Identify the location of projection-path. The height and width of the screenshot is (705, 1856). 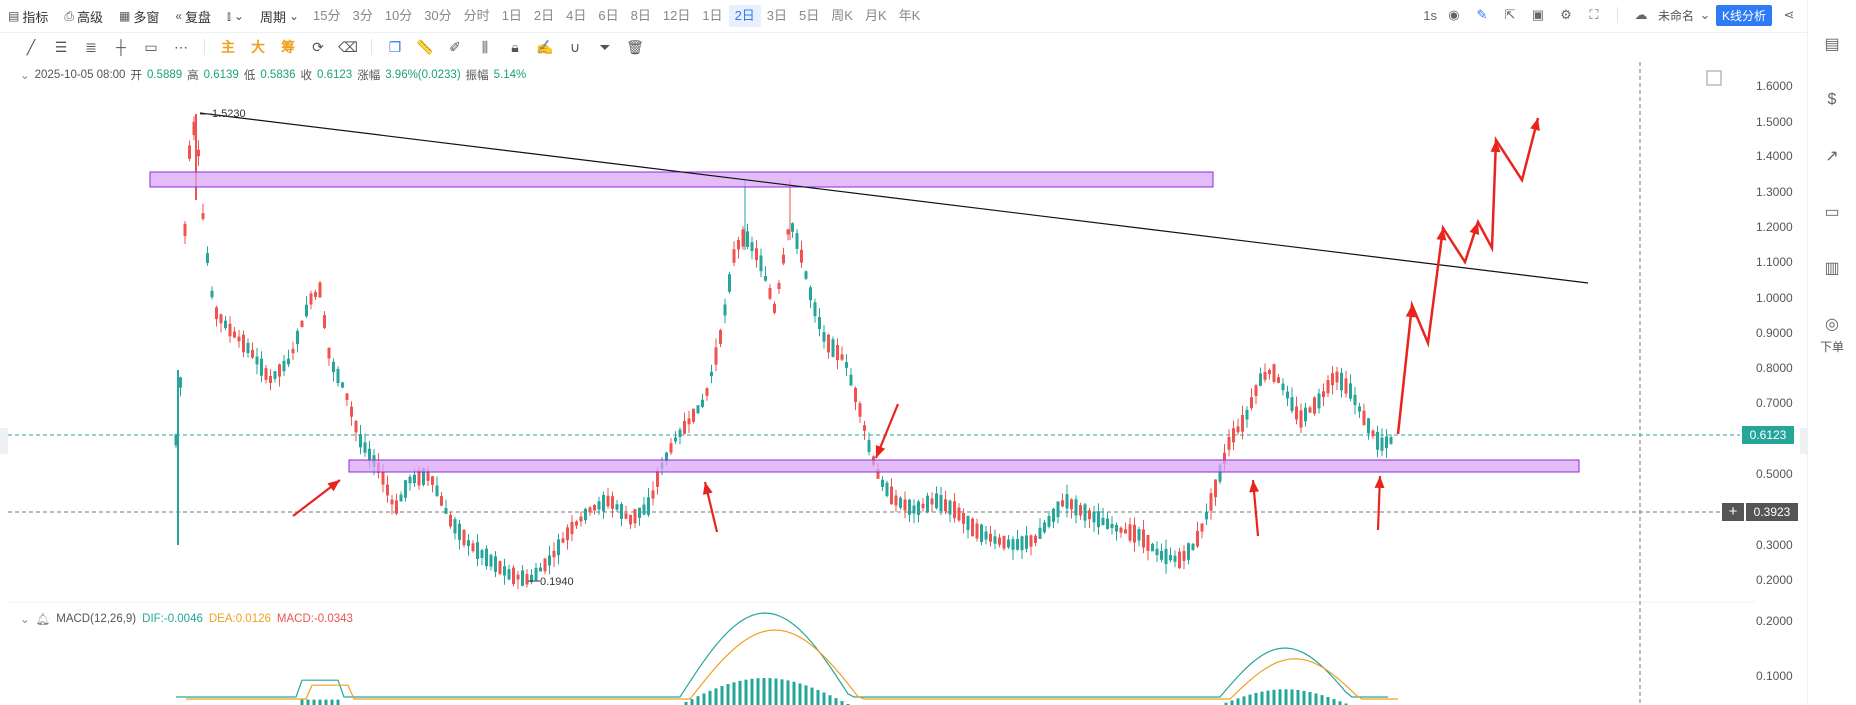
(1468, 276).